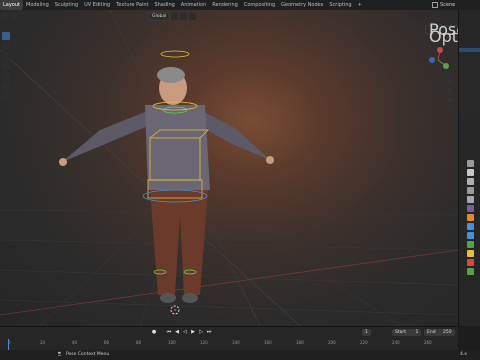 The width and height of the screenshot is (480, 360). What do you see at coordinates (229, 16) in the screenshot?
I see `viewport-header: Global` at bounding box center [229, 16].